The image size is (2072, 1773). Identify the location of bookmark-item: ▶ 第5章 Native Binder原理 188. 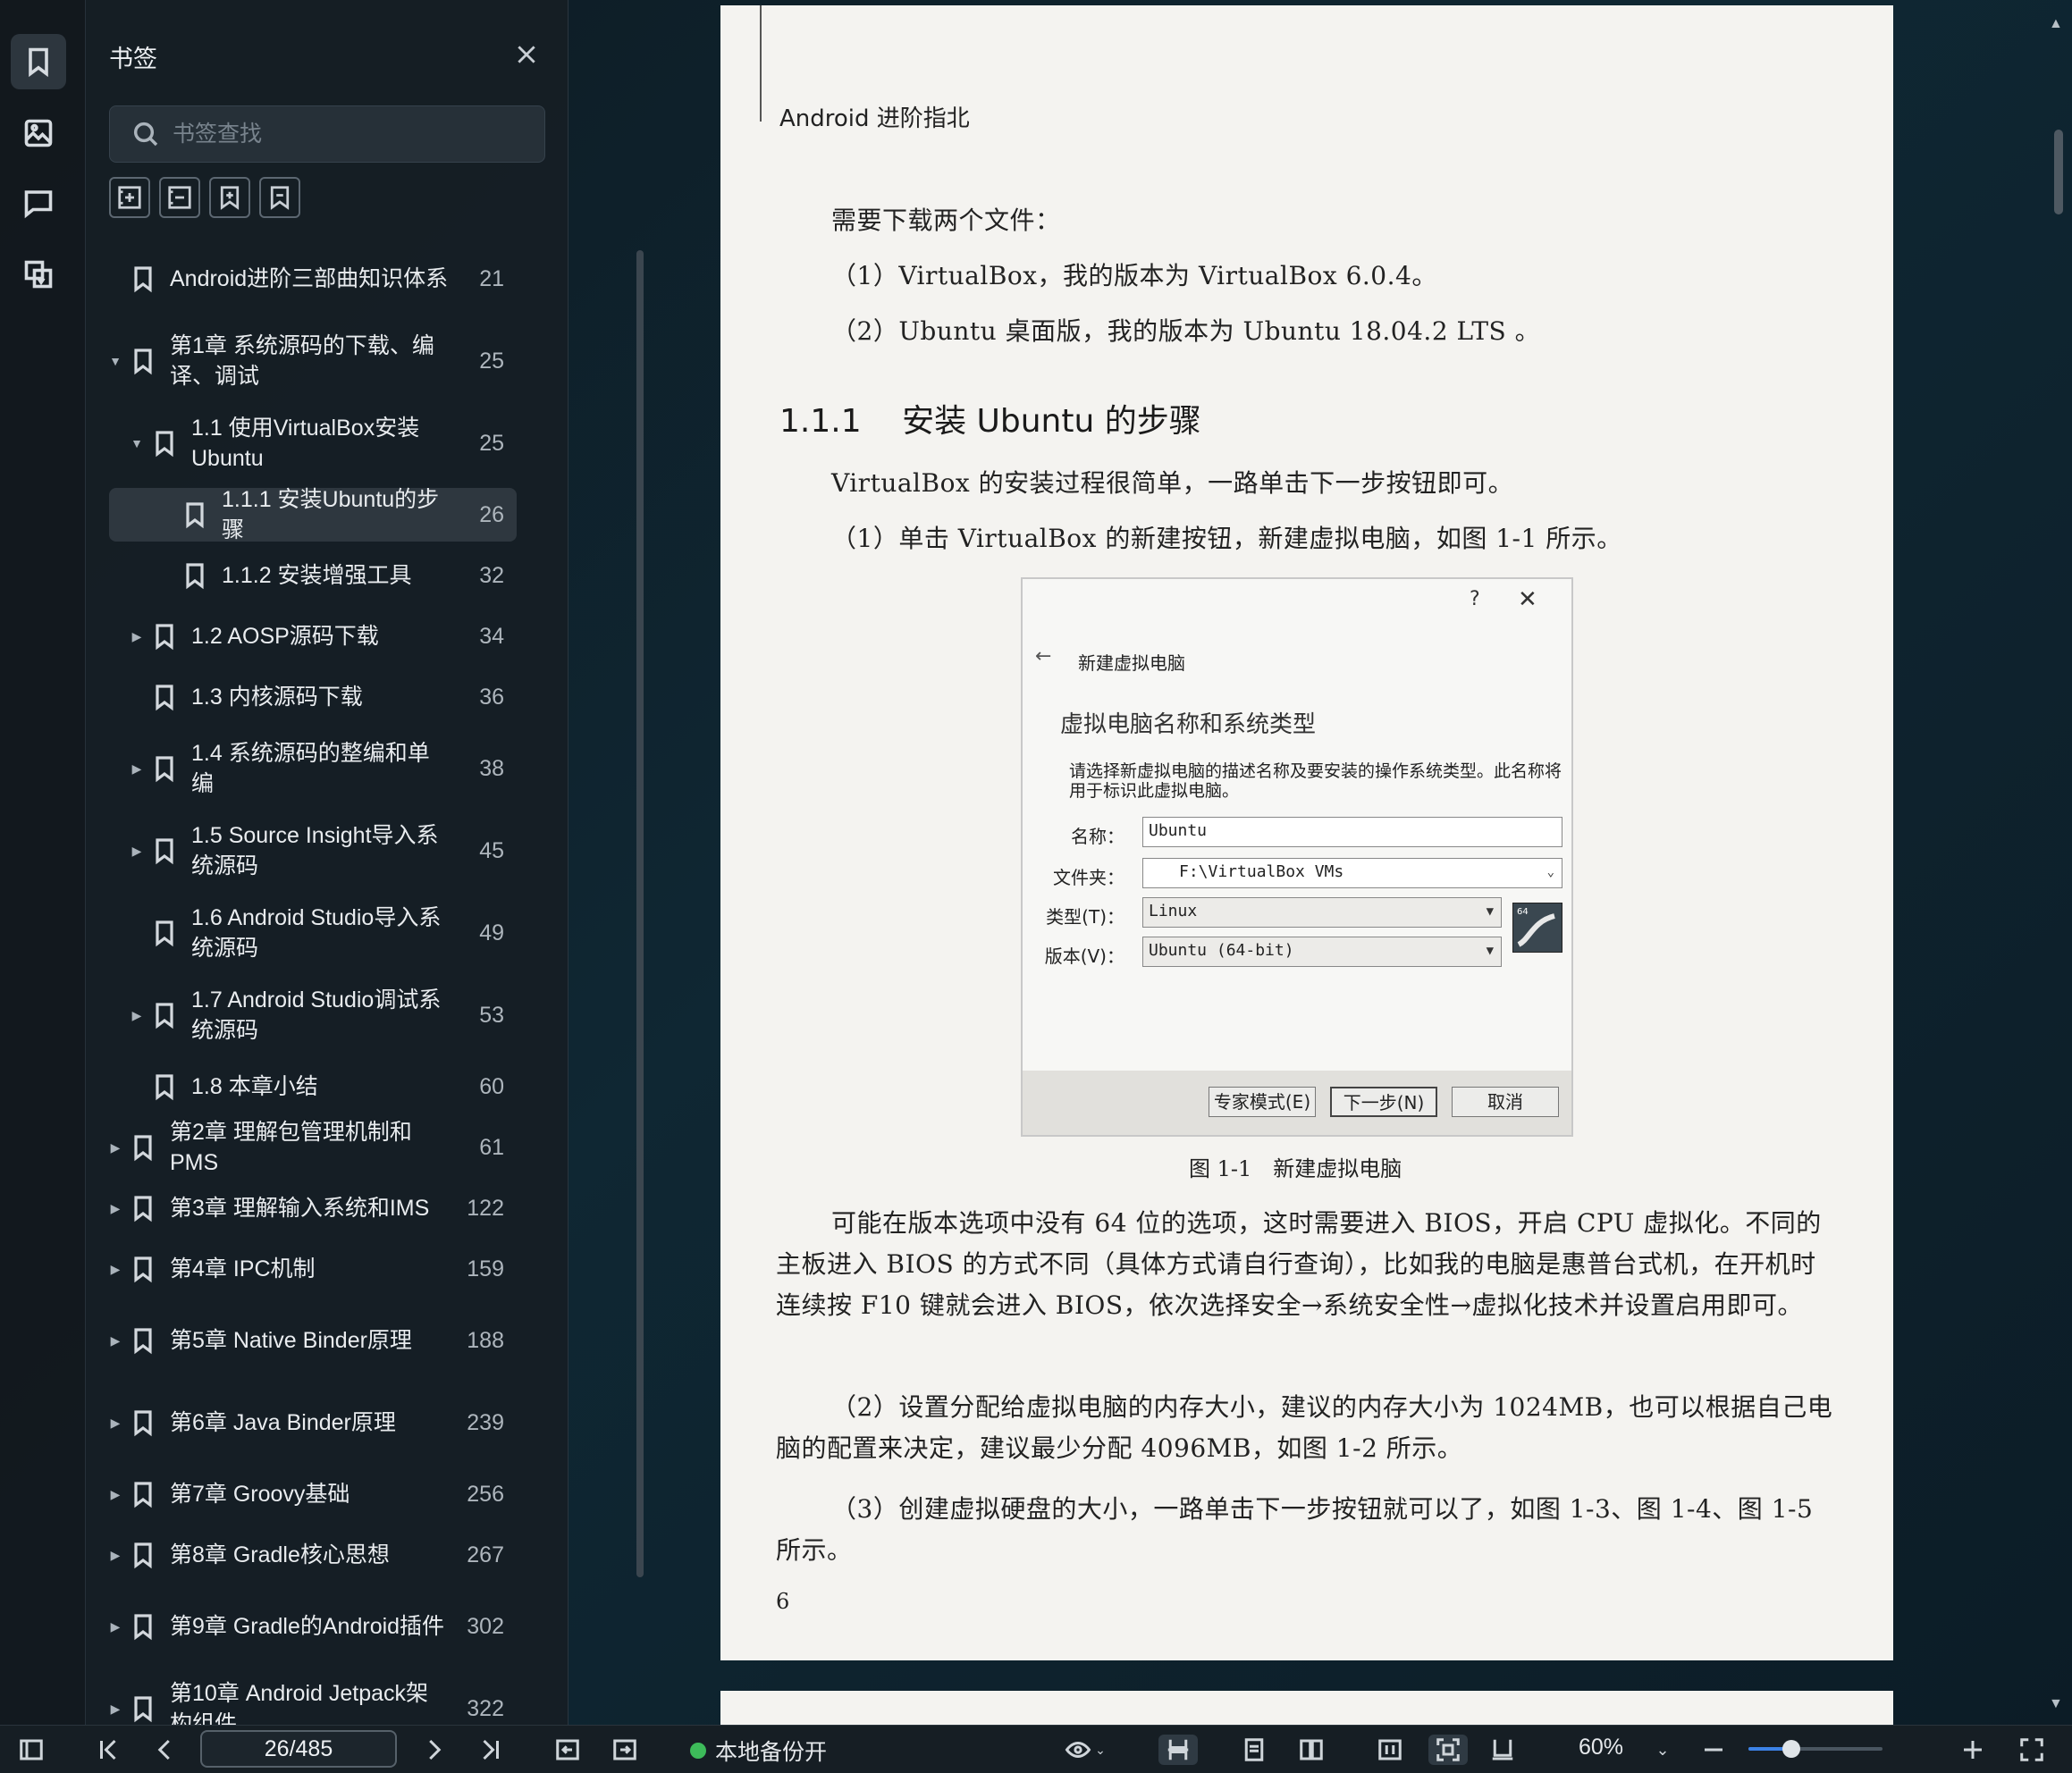
(313, 1340).